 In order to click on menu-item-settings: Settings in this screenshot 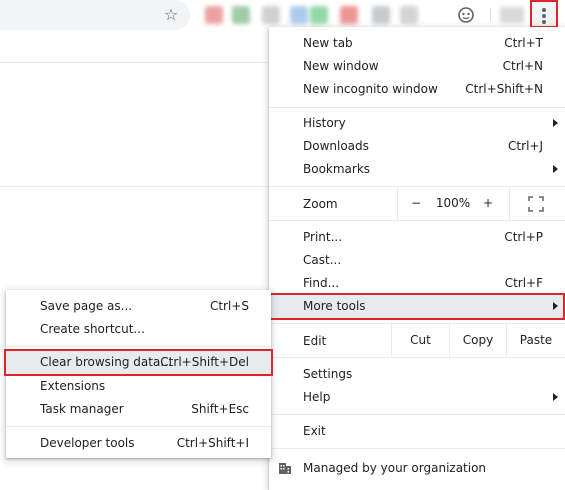, I will do `click(417, 374)`.